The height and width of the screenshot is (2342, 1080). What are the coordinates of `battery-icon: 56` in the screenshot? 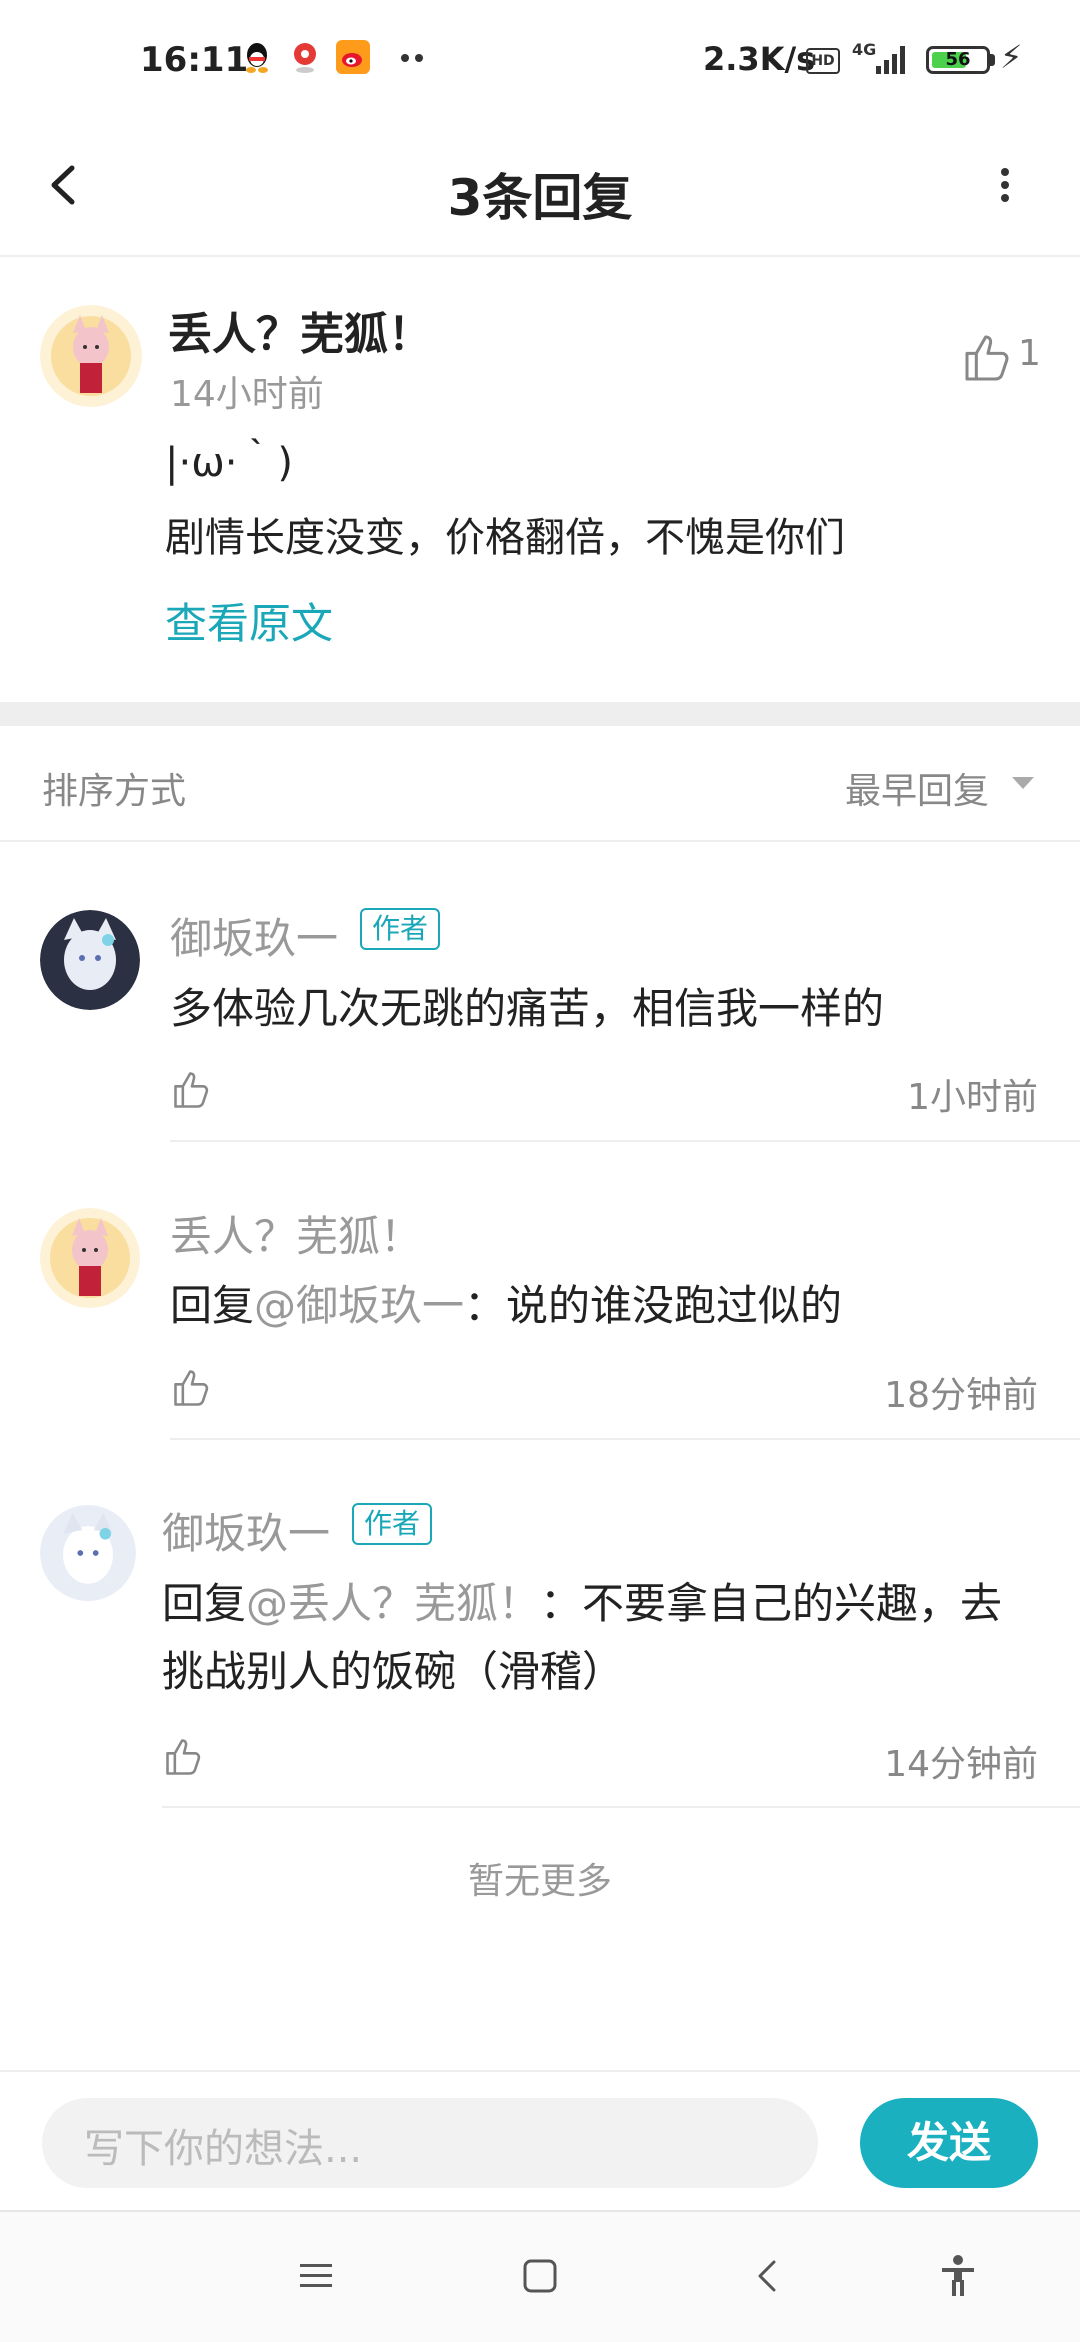 It's located at (958, 60).